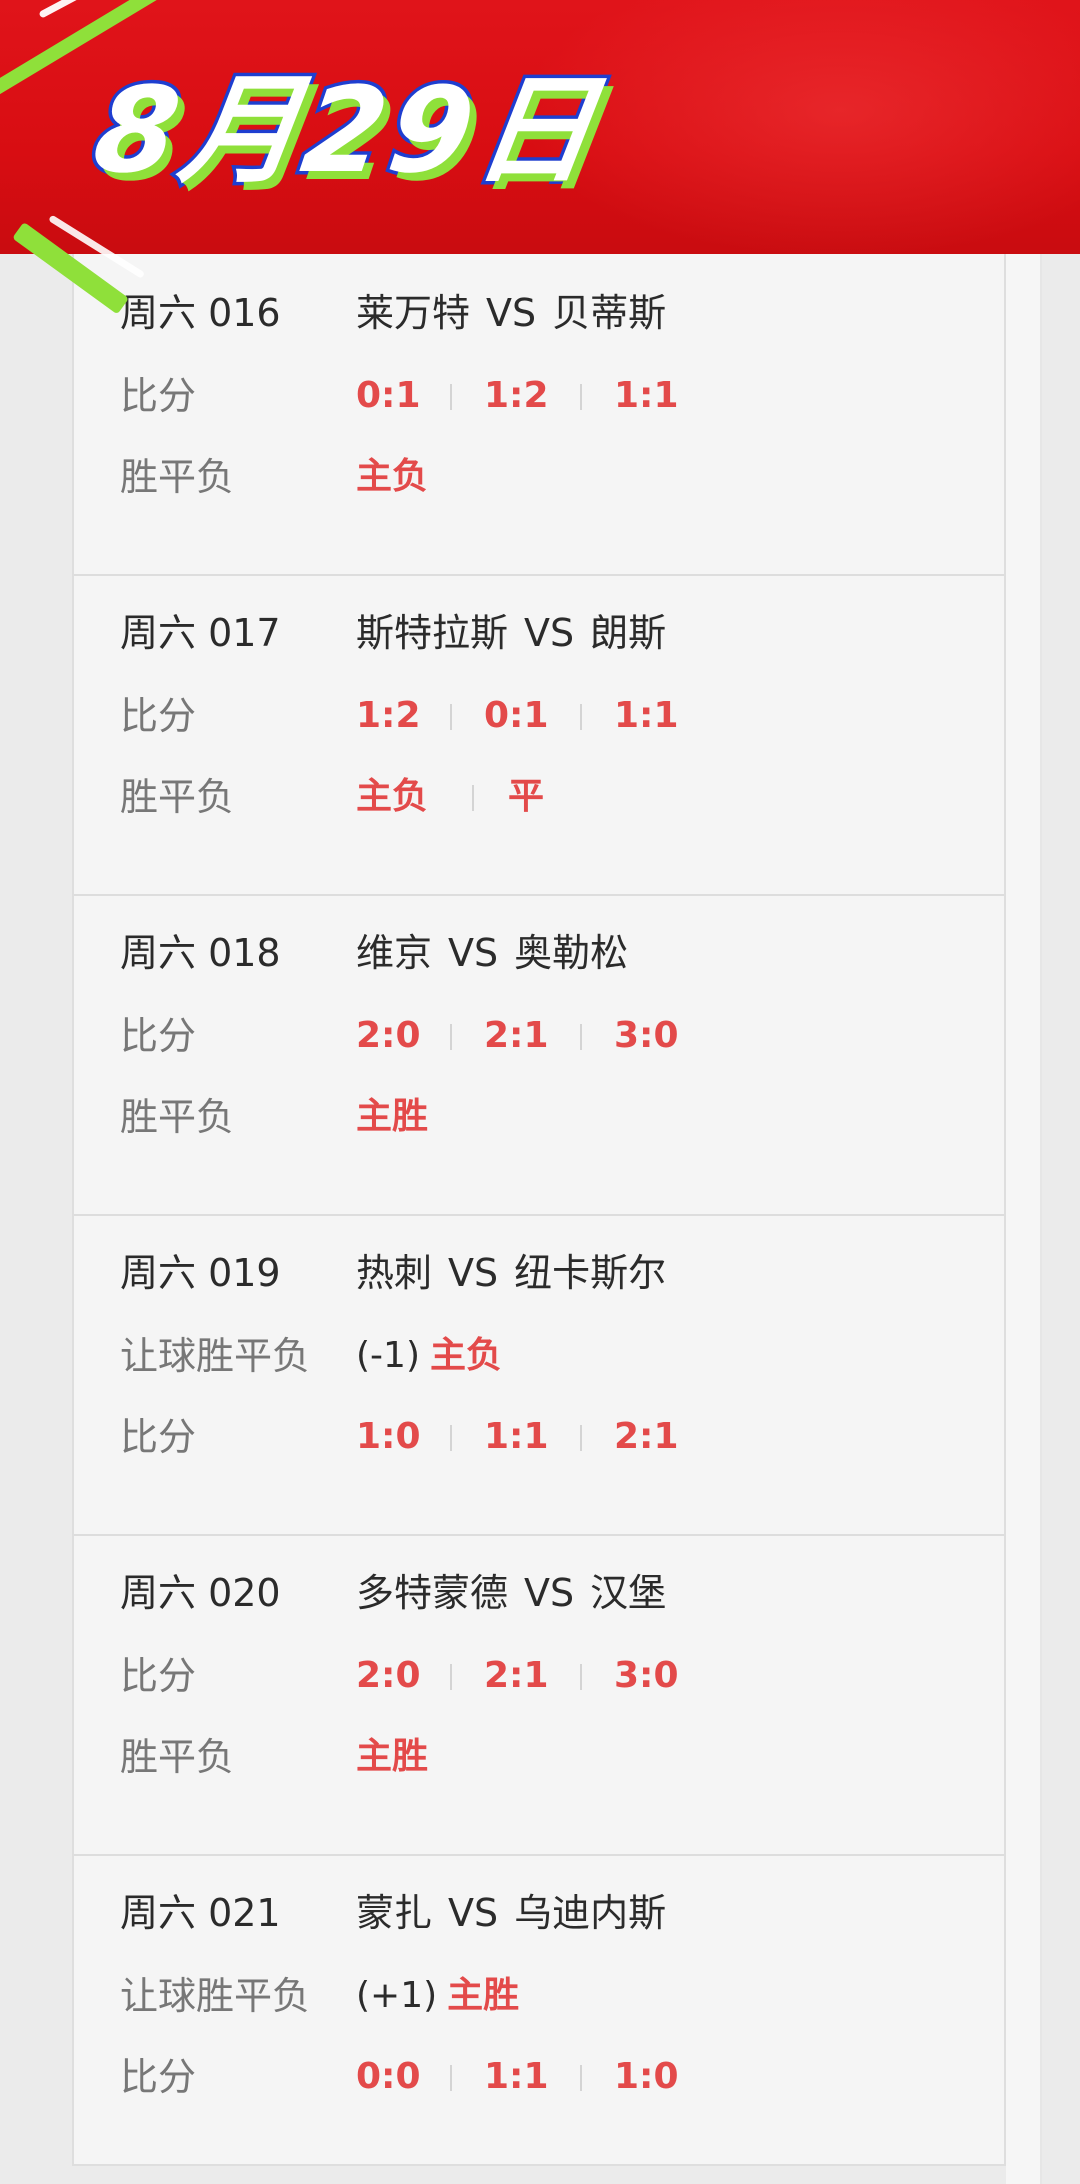 The image size is (1080, 2184). Describe the element at coordinates (432, 1593) in the screenshot. I see `home-team: 多特蒙德` at that location.